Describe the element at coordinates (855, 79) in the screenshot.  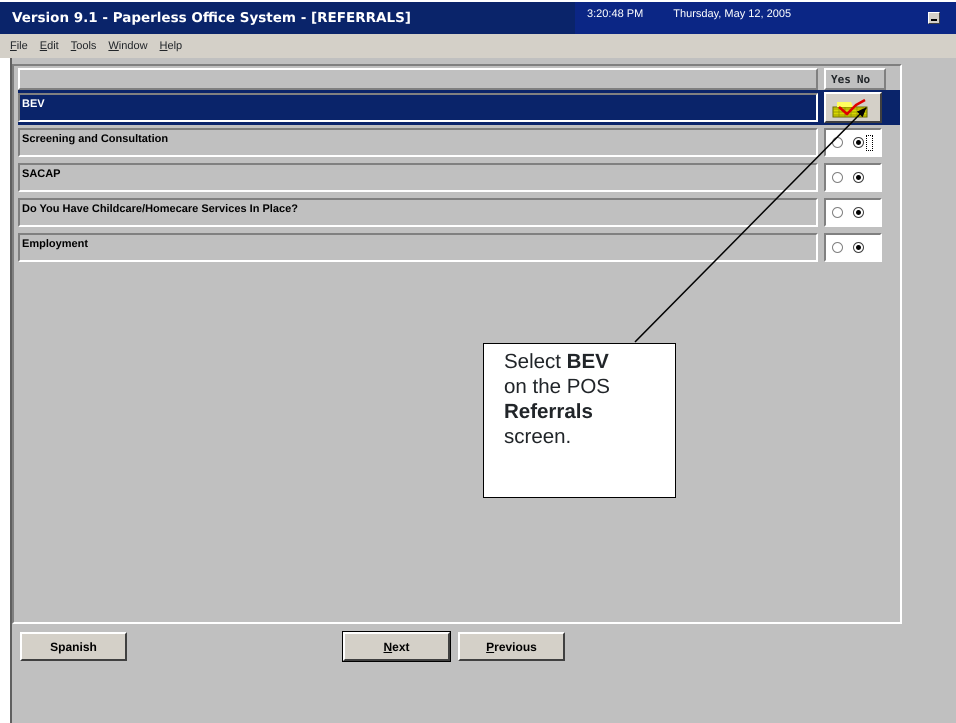
I see `column-header: Yes No` at that location.